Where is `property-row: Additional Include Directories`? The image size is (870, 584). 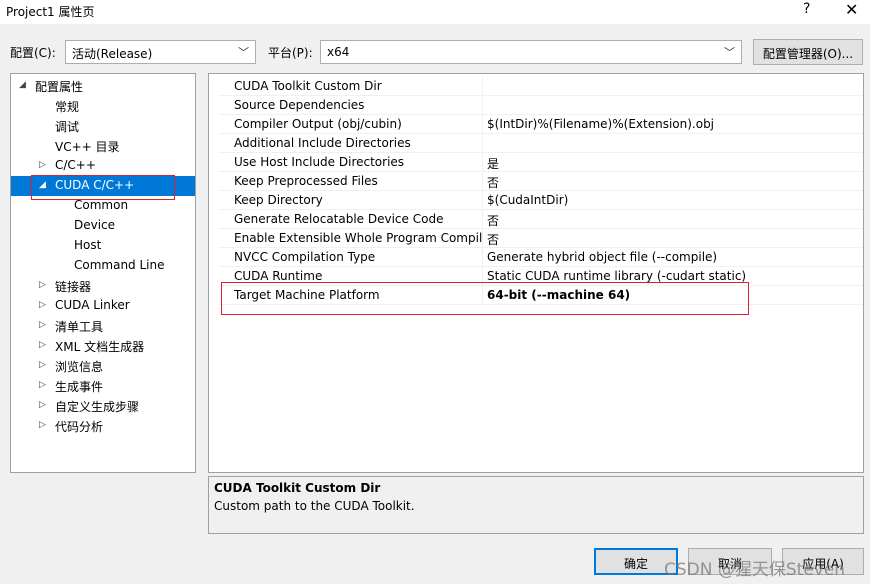
property-row: Additional Include Directories is located at coordinates (541, 143).